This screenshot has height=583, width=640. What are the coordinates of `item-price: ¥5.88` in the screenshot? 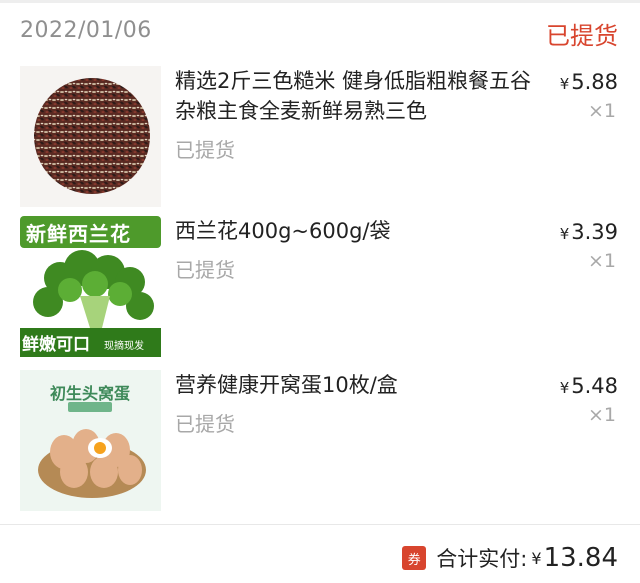 It's located at (589, 82).